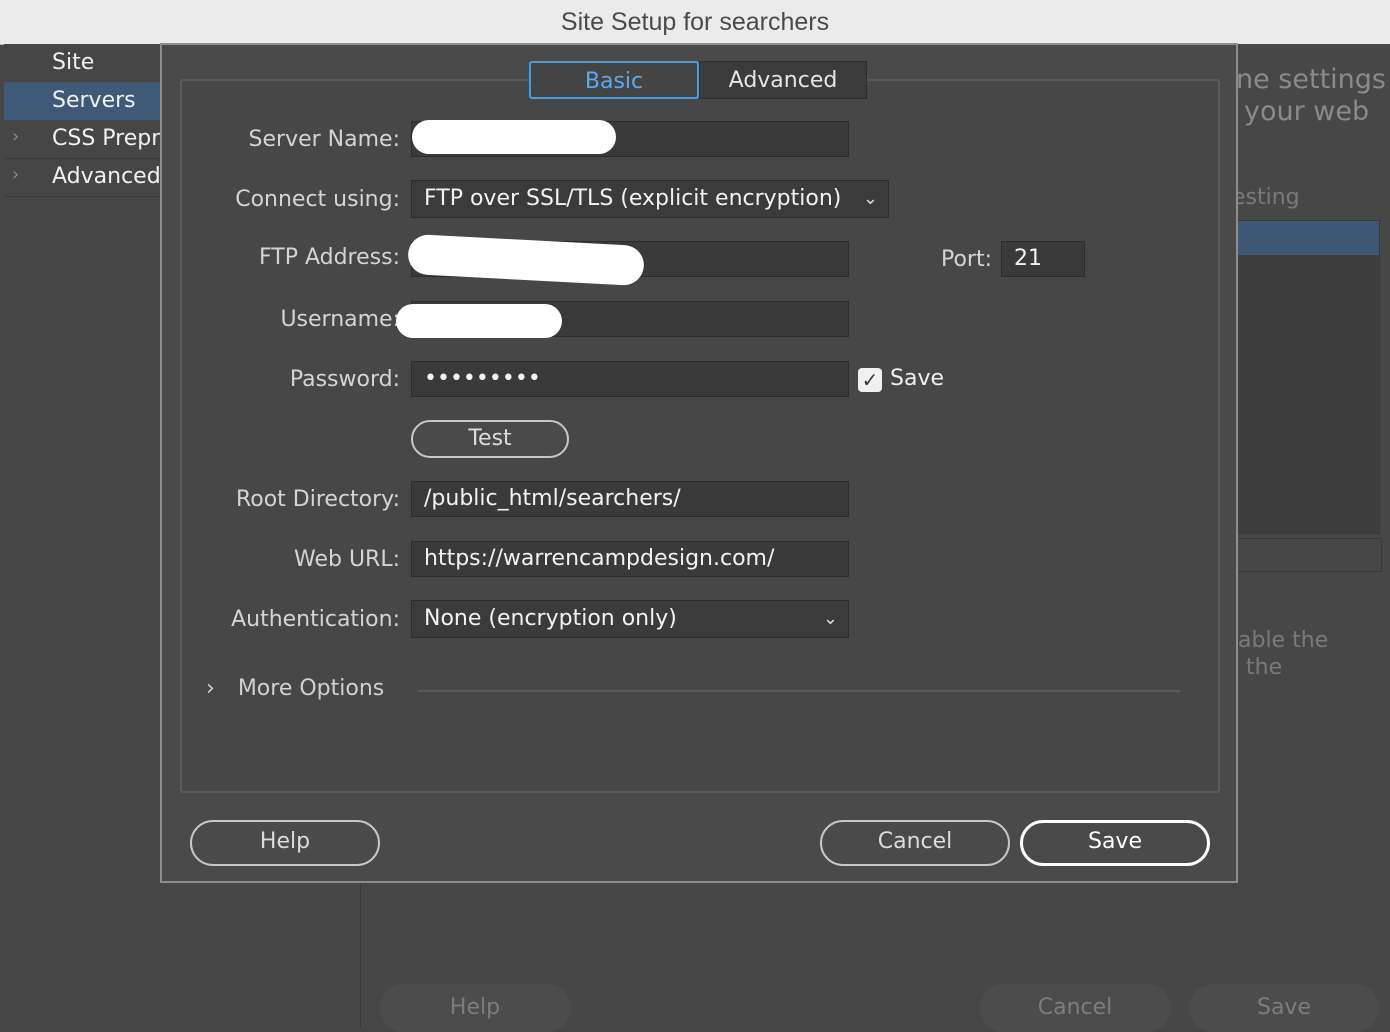  What do you see at coordinates (311, 688) in the screenshot?
I see `more-options-label: More Options` at bounding box center [311, 688].